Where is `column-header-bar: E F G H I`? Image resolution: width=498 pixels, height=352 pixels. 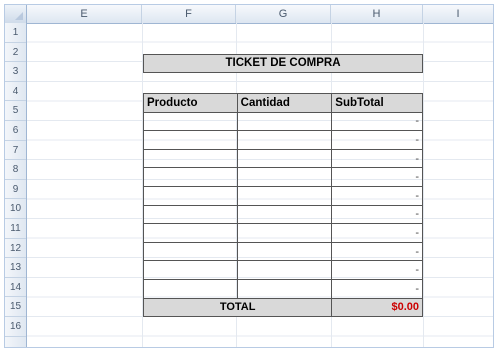 column-header-bar: E F G H I is located at coordinates (249, 14).